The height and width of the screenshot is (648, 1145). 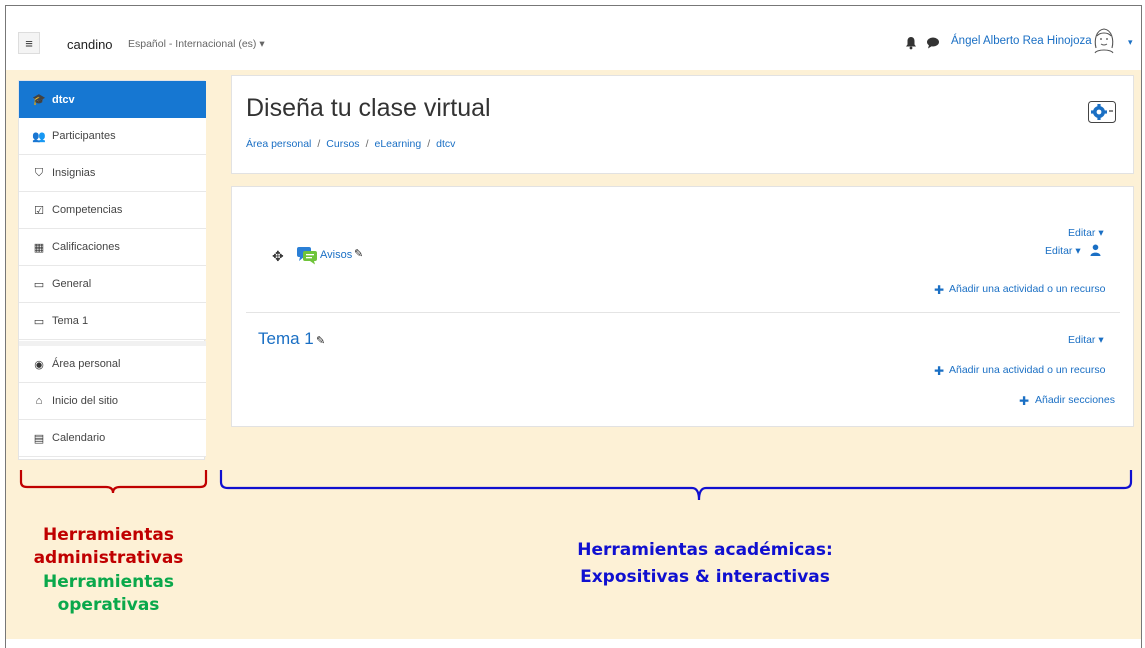 What do you see at coordinates (39, 210) in the screenshot?
I see `checkbox-icon: ☑` at bounding box center [39, 210].